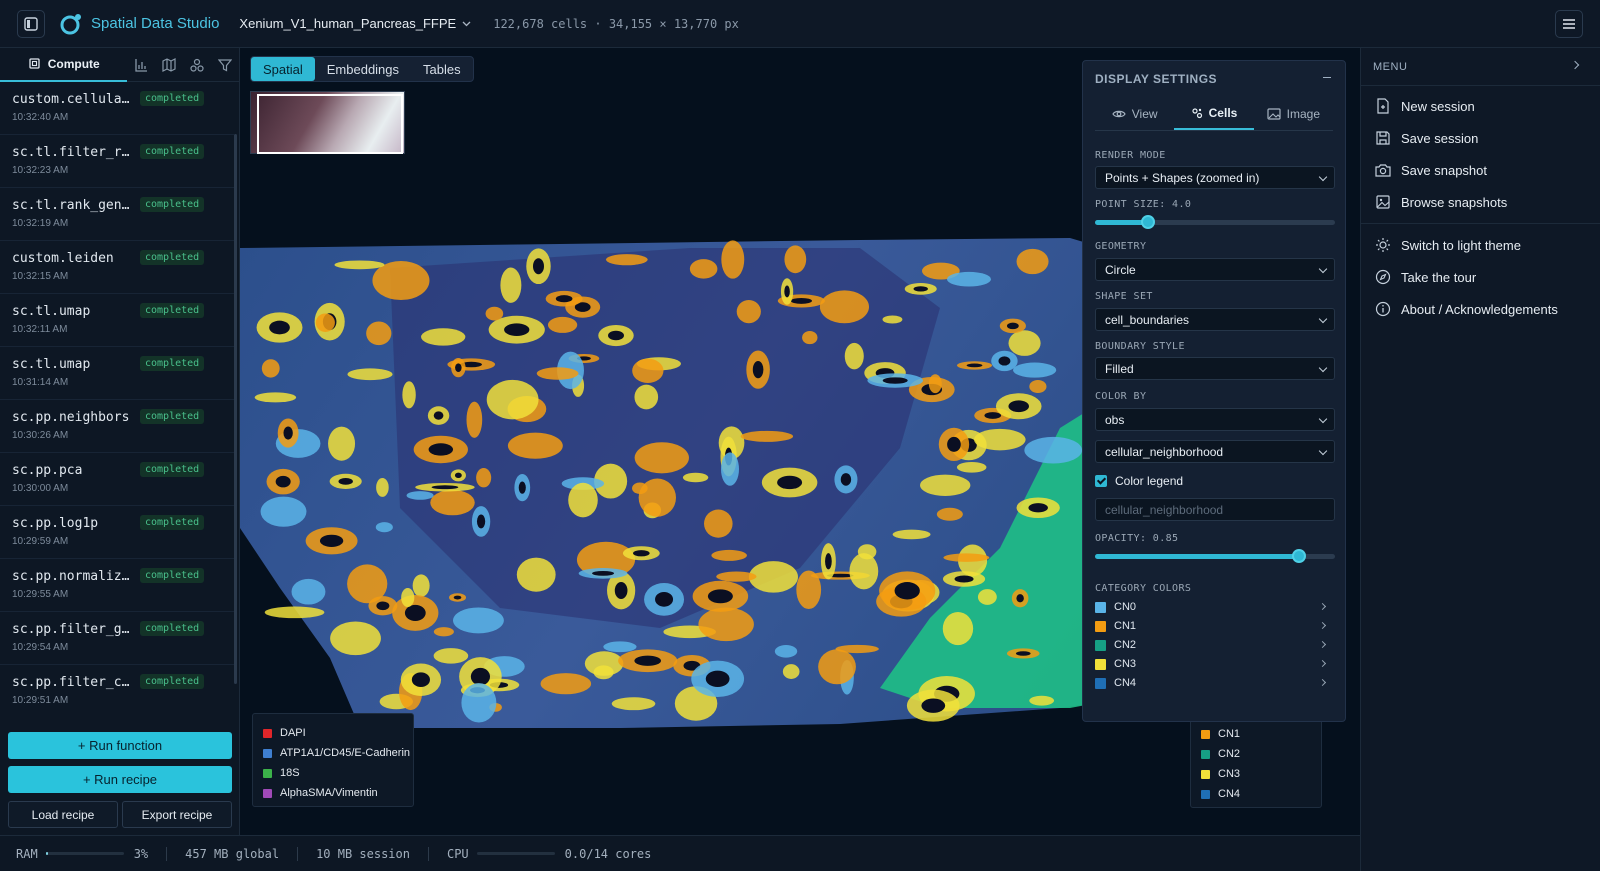 This screenshot has height=871, width=1600. I want to click on sidebar-toggle-icon, so click(31, 23).